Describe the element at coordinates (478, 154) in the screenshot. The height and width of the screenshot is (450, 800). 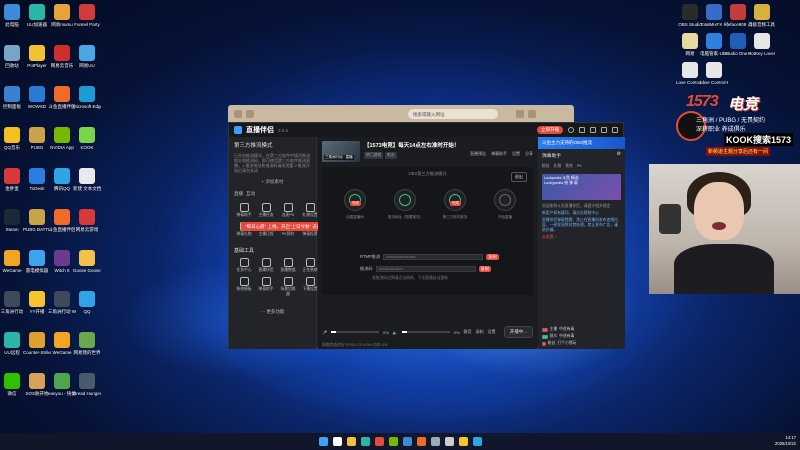
I see `preview-button: 直播预告` at that location.